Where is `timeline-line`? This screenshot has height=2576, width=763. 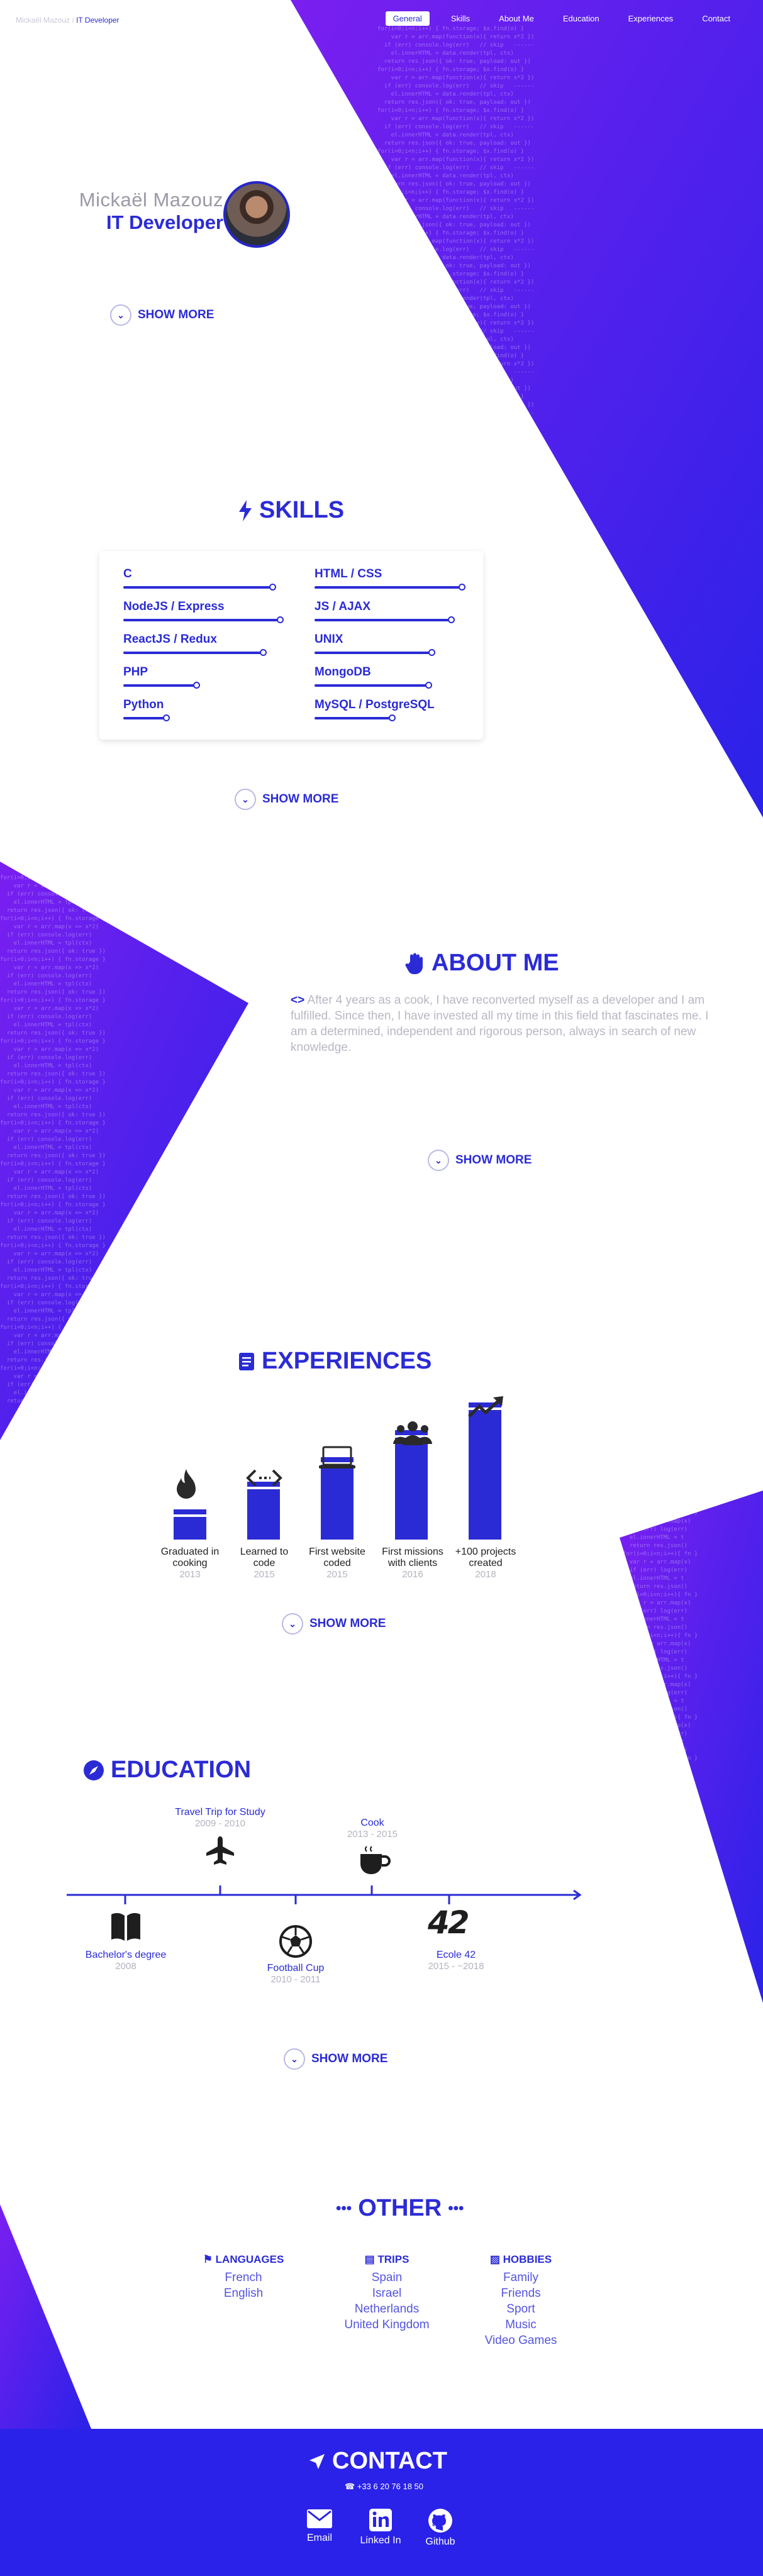 timeline-line is located at coordinates (324, 1894).